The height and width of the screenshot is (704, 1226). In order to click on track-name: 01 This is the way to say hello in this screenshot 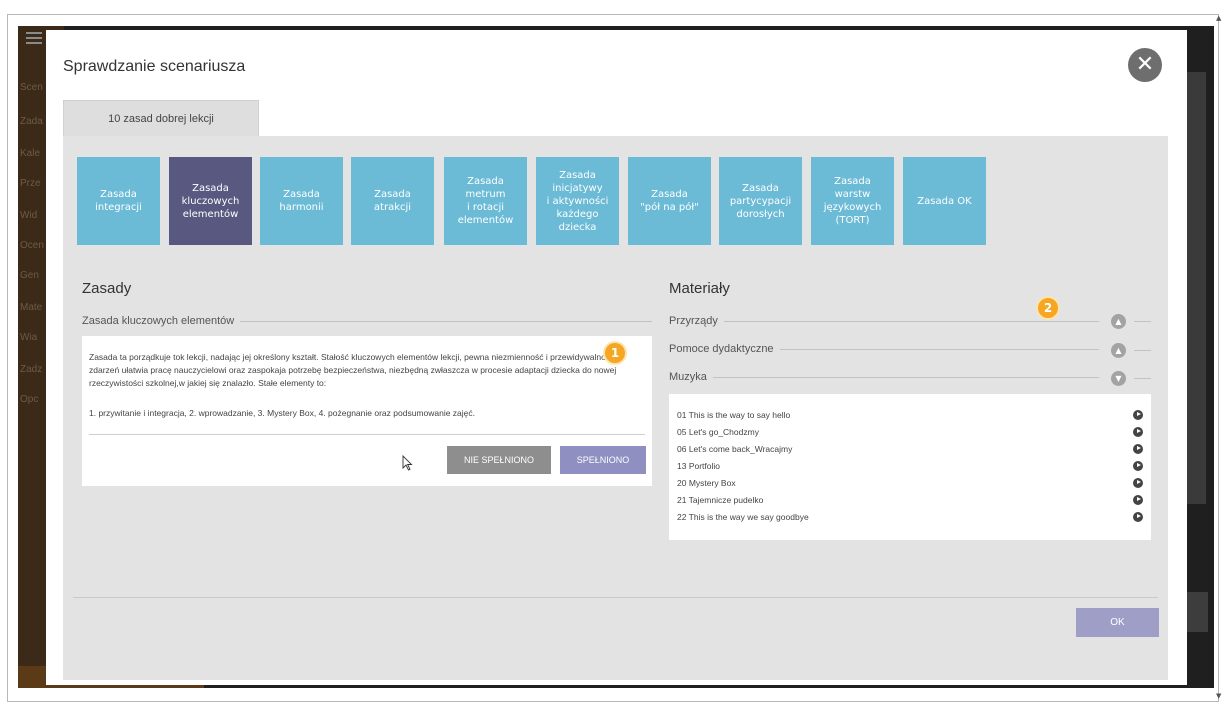, I will do `click(734, 414)`.